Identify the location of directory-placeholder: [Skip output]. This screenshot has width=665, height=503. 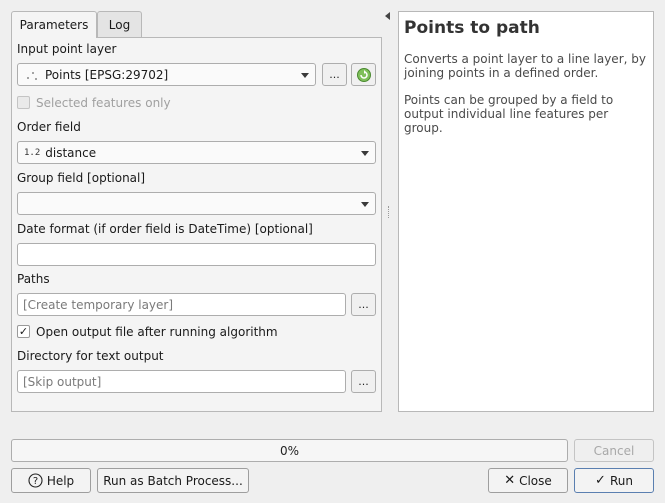
(62, 381).